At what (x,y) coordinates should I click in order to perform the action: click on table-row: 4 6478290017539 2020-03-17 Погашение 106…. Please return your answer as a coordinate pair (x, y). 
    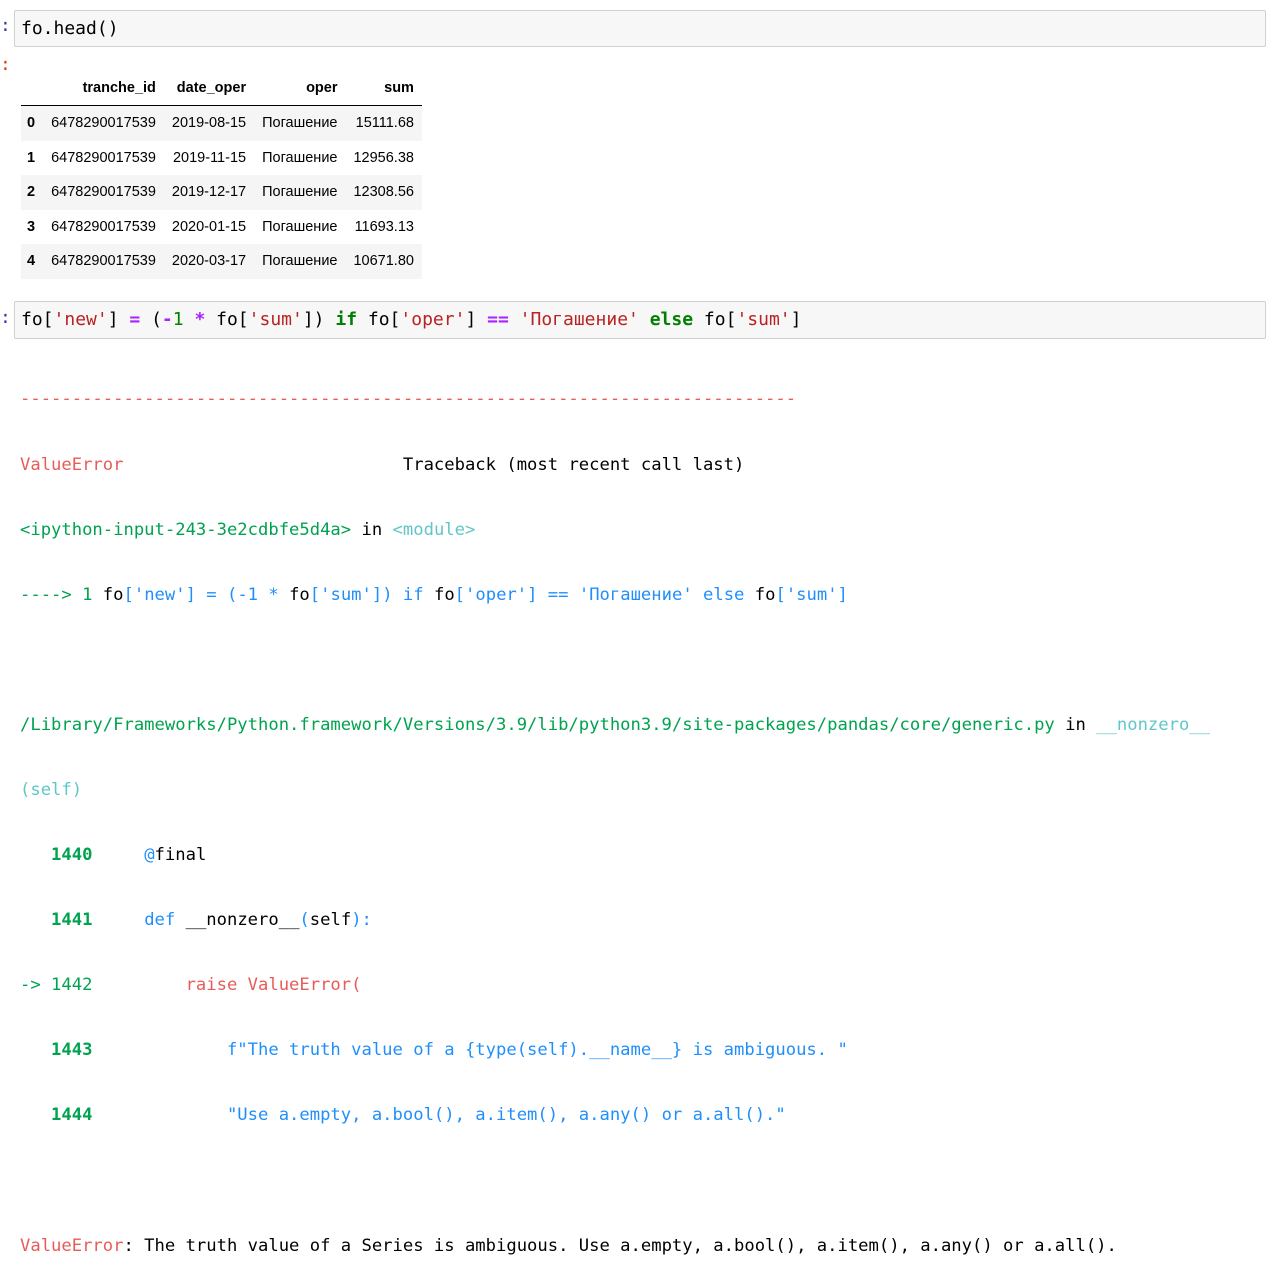
    Looking at the image, I should click on (221, 261).